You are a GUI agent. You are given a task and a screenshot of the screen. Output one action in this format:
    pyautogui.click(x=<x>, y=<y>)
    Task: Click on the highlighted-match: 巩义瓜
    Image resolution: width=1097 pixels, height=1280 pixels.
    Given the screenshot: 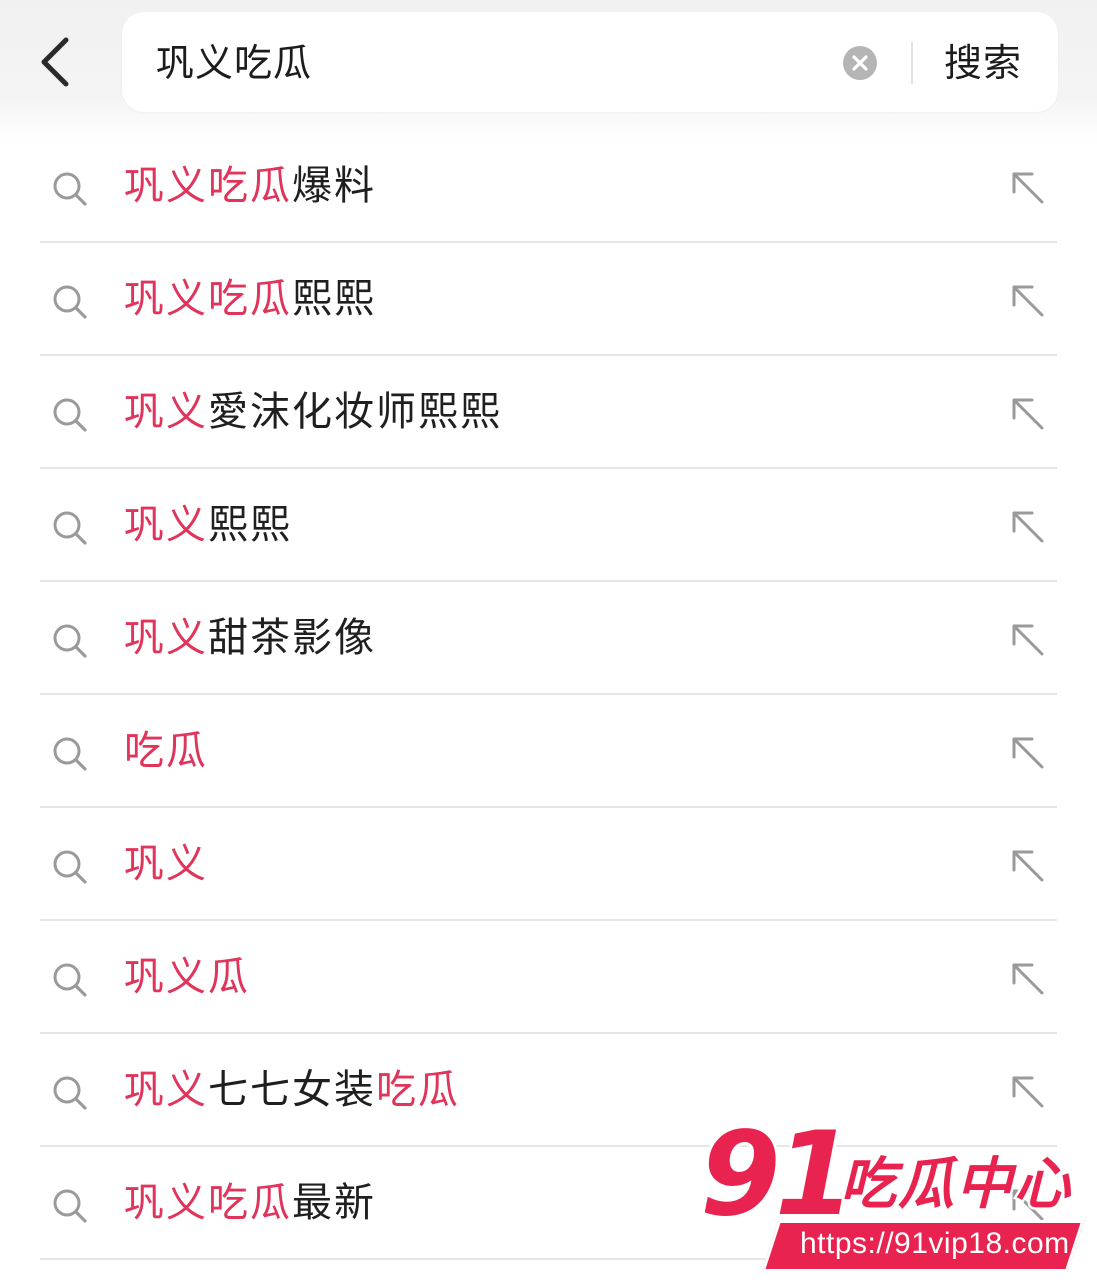 What is the action you would take?
    pyautogui.click(x=187, y=977)
    